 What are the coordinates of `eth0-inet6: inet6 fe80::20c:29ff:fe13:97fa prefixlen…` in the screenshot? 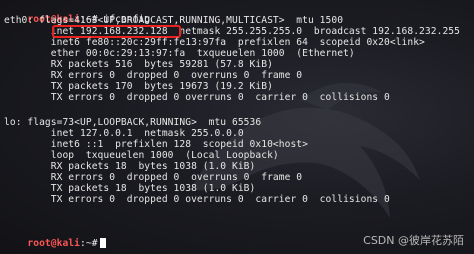 It's located at (214, 42).